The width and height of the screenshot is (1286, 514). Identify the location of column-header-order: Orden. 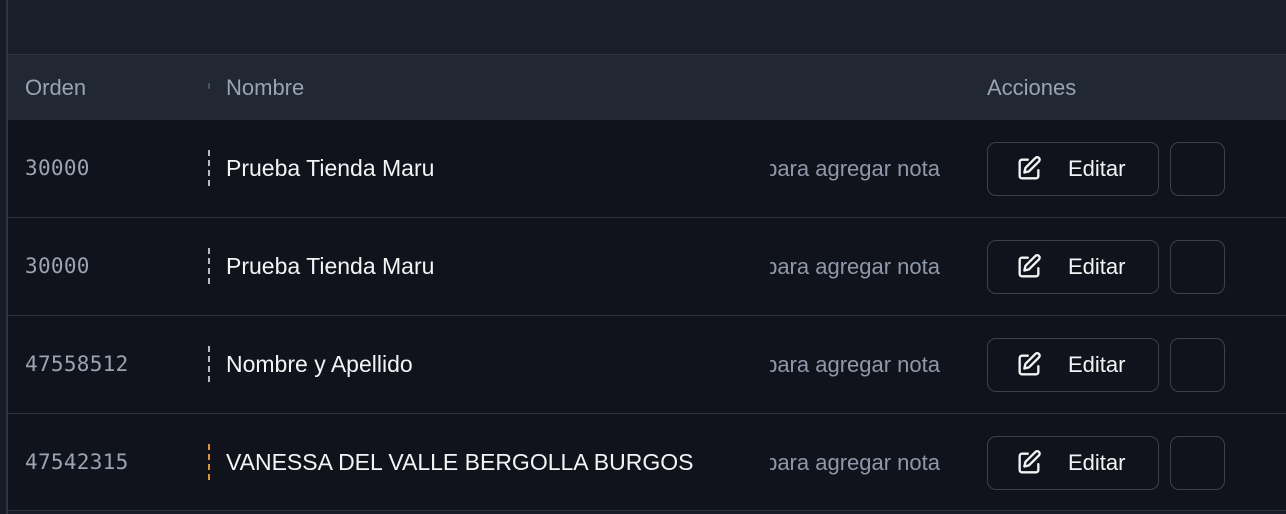
(55, 87).